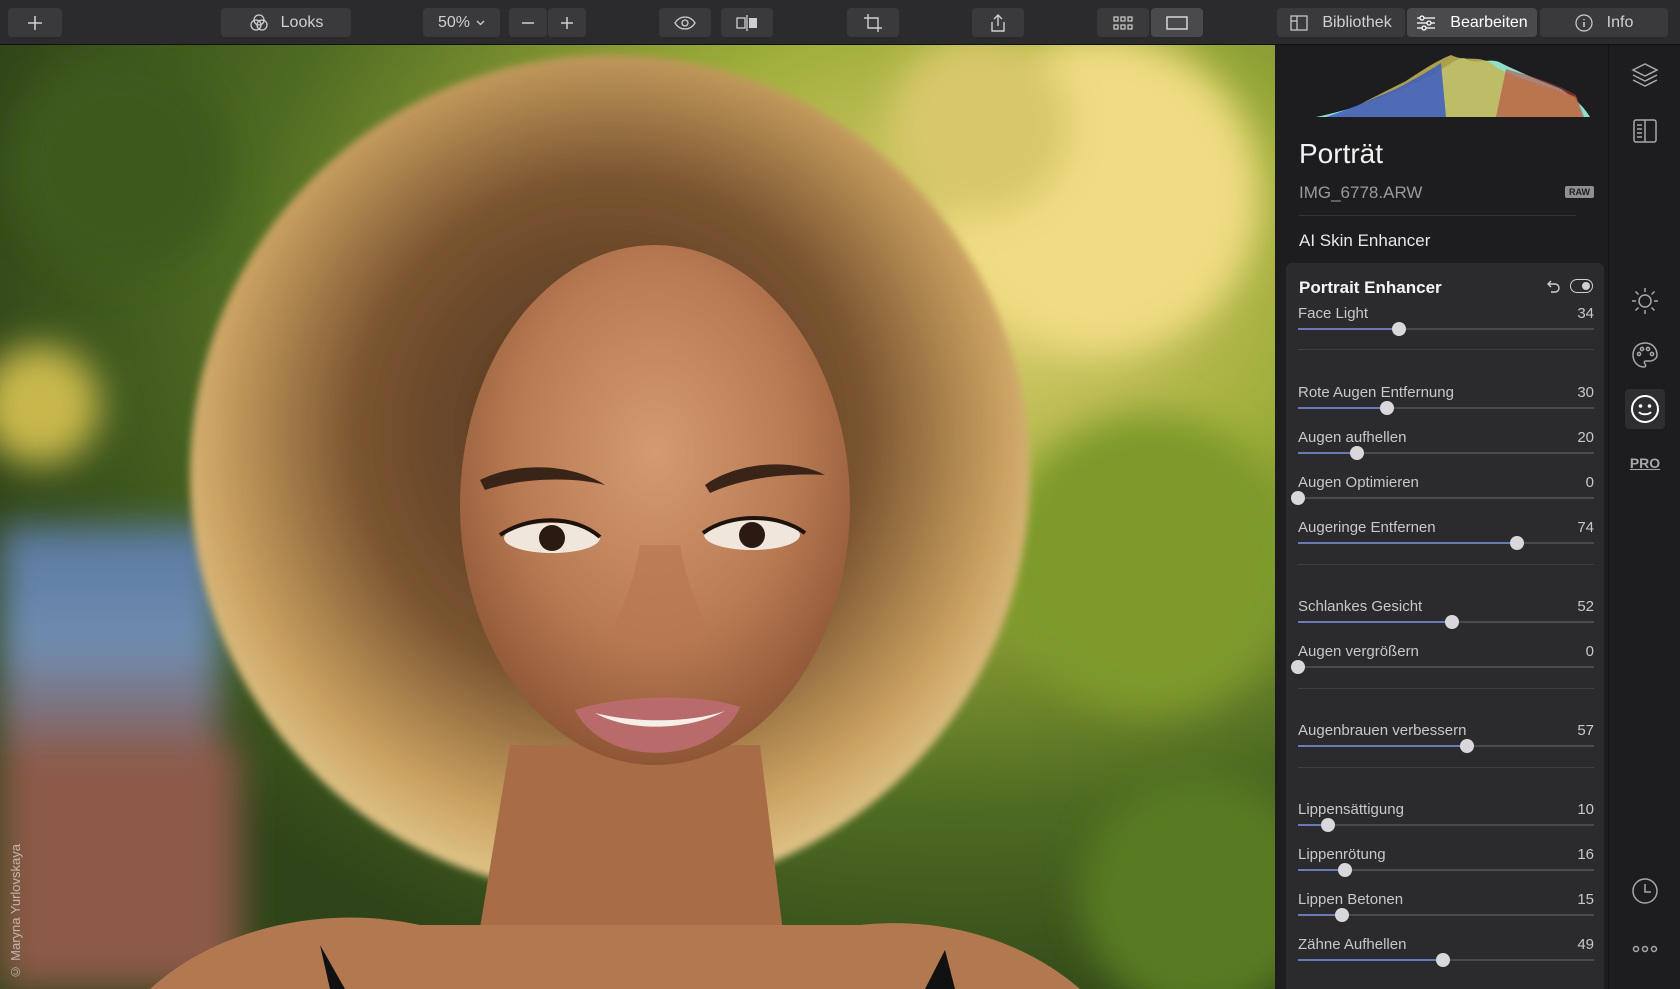 This screenshot has height=989, width=1680. What do you see at coordinates (1585, 899) in the screenshot?
I see `slider-value: 15` at bounding box center [1585, 899].